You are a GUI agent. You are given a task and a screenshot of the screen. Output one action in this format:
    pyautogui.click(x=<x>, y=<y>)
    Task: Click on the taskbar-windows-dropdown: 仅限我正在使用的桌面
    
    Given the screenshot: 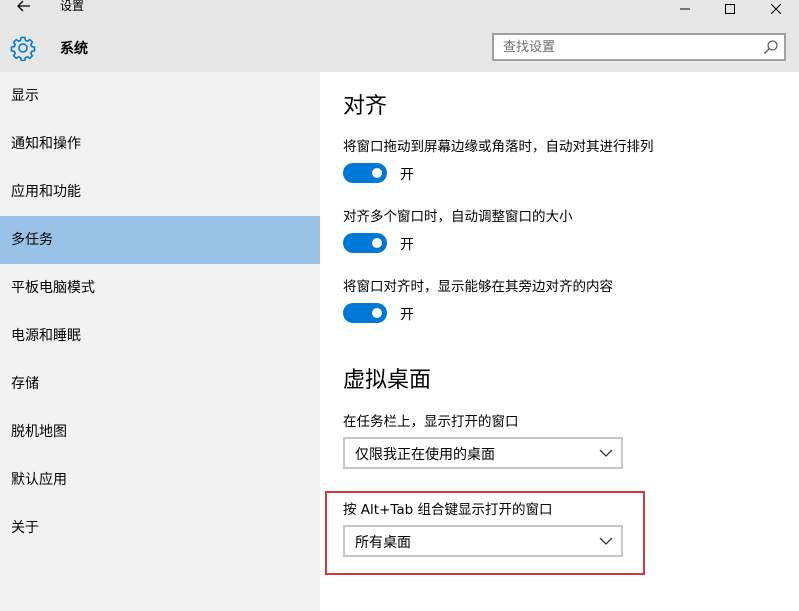 What is the action you would take?
    pyautogui.click(x=483, y=453)
    